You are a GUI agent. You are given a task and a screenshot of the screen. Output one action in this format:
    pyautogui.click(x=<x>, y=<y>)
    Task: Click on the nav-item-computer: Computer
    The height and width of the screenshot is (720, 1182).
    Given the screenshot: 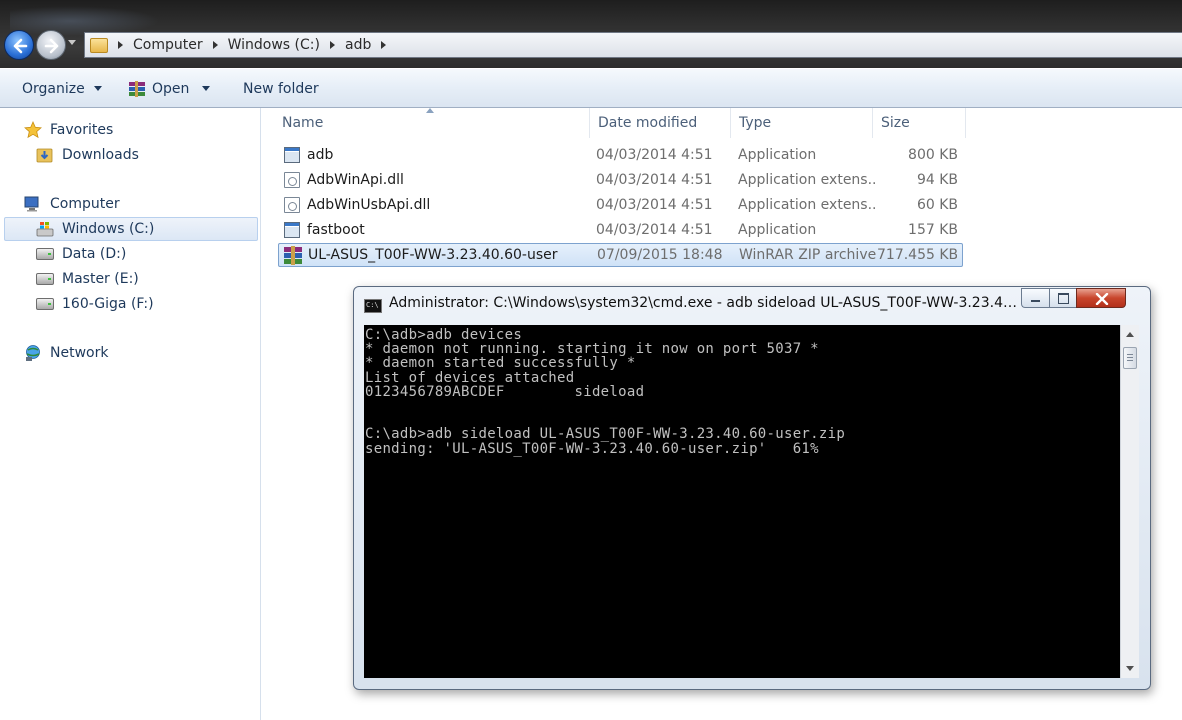 What is the action you would take?
    pyautogui.click(x=72, y=204)
    